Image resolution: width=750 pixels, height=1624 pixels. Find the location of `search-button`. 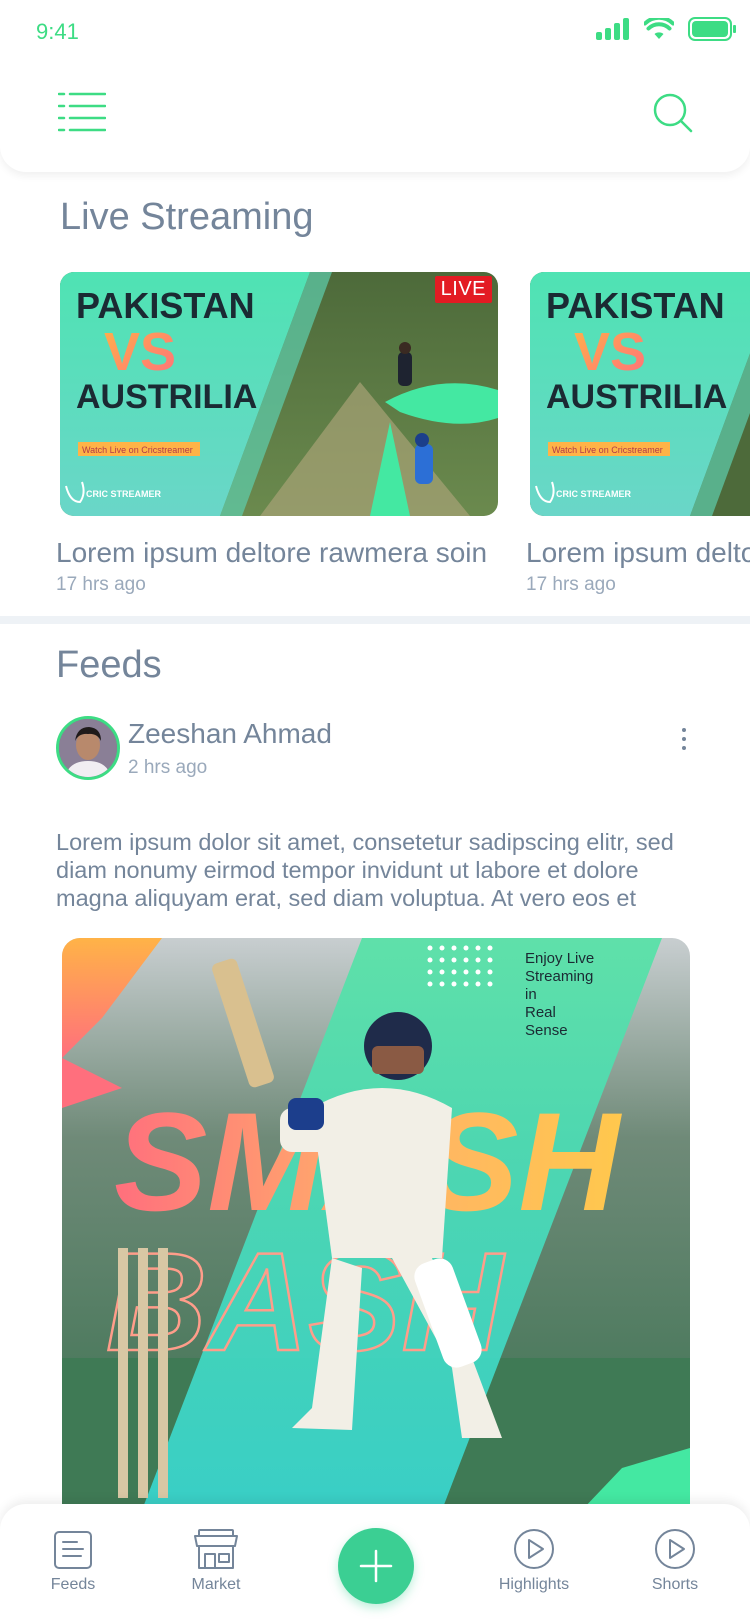

search-button is located at coordinates (673, 113).